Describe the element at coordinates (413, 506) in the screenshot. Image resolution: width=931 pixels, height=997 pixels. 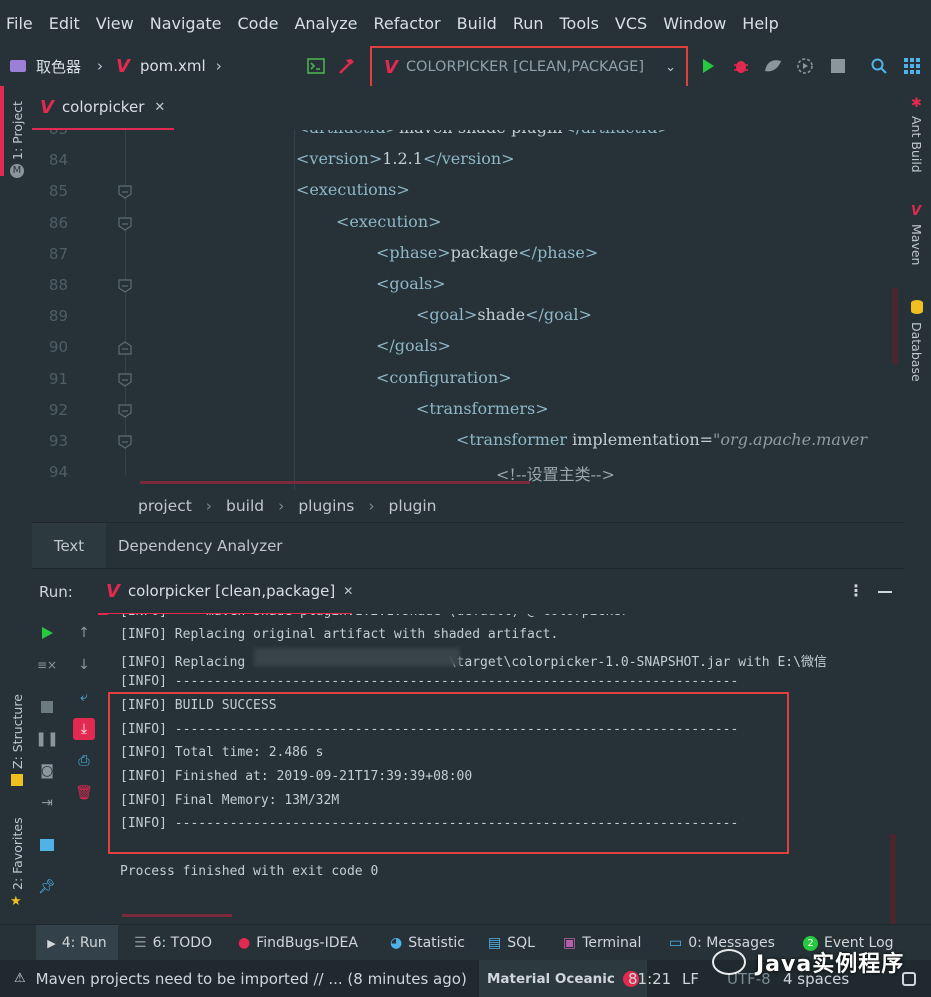
I see `breadcrumb-plugin: plugin` at that location.